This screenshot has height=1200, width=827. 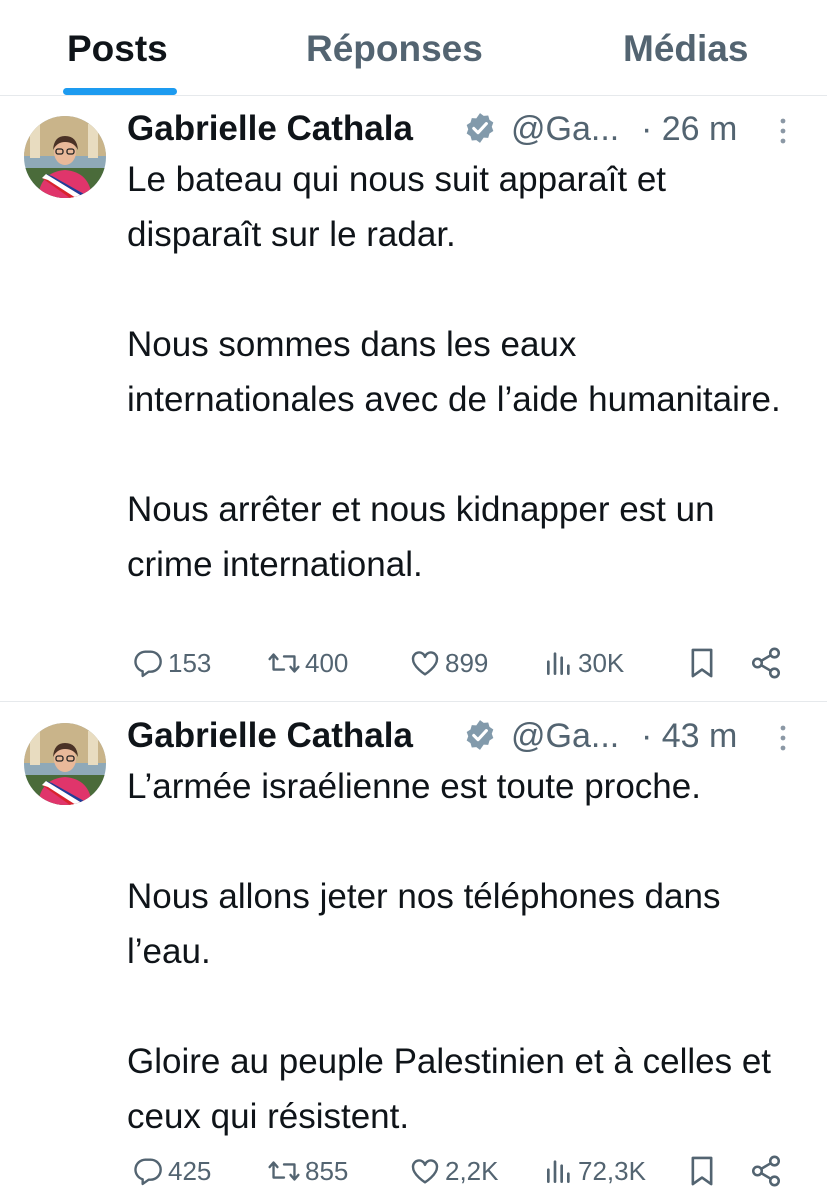 I want to click on tab-posts: Posts, so click(x=117, y=49).